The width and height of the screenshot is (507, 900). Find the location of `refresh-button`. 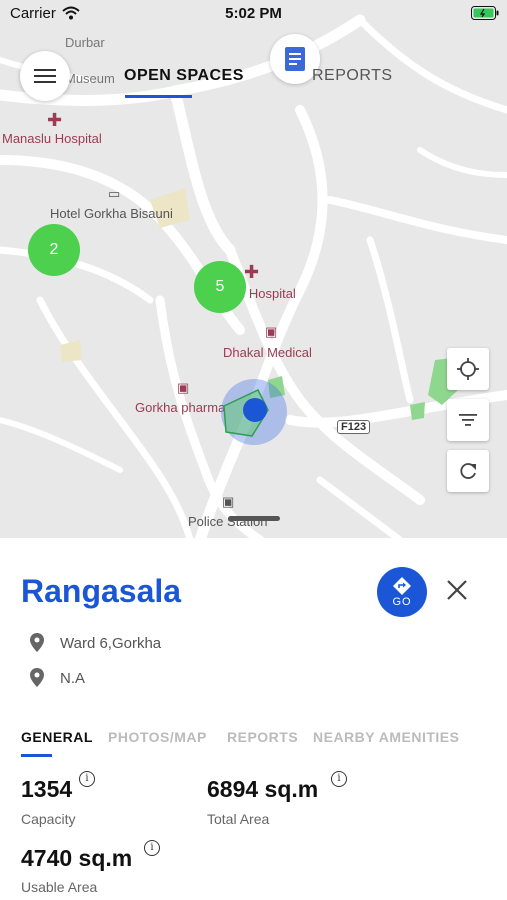

refresh-button is located at coordinates (468, 471).